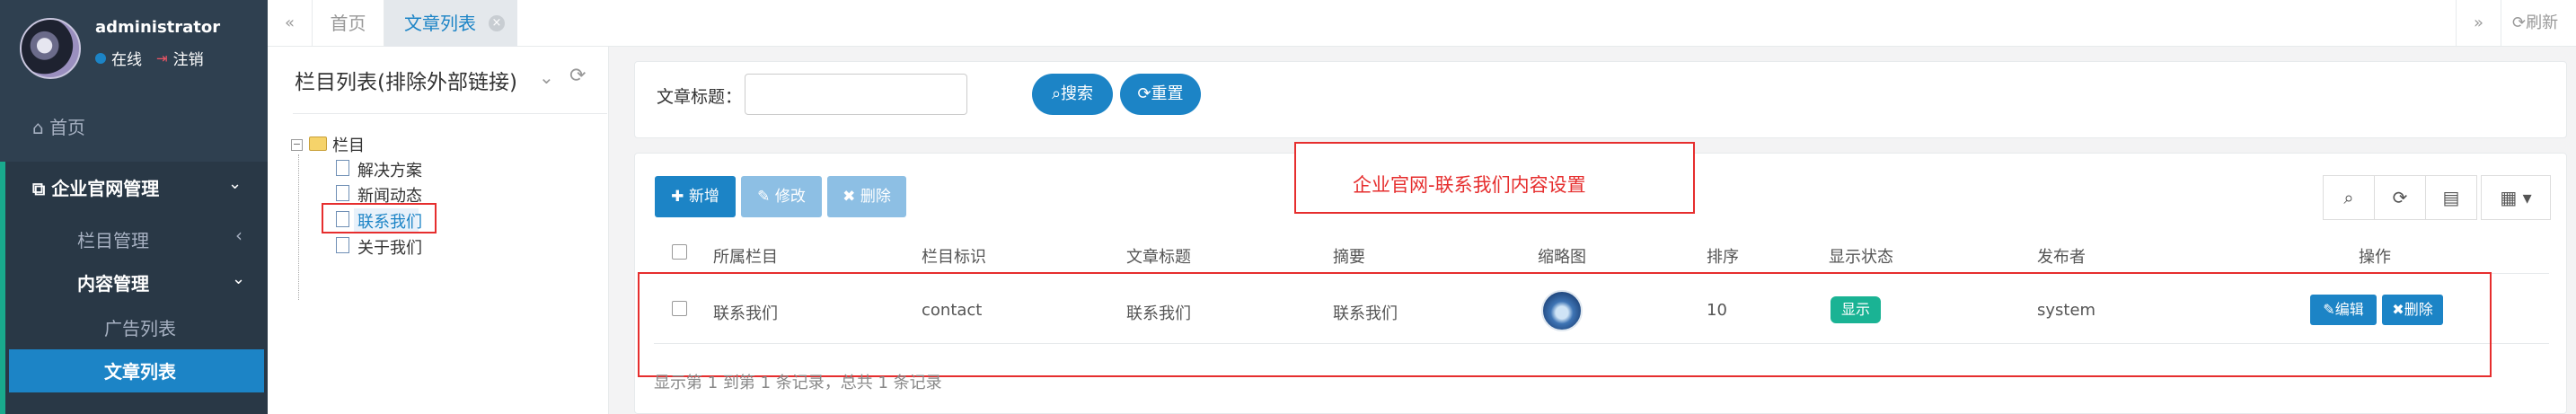 The height and width of the screenshot is (414, 2576). What do you see at coordinates (290, 24) in the screenshot?
I see `scroll-left-icon: «` at bounding box center [290, 24].